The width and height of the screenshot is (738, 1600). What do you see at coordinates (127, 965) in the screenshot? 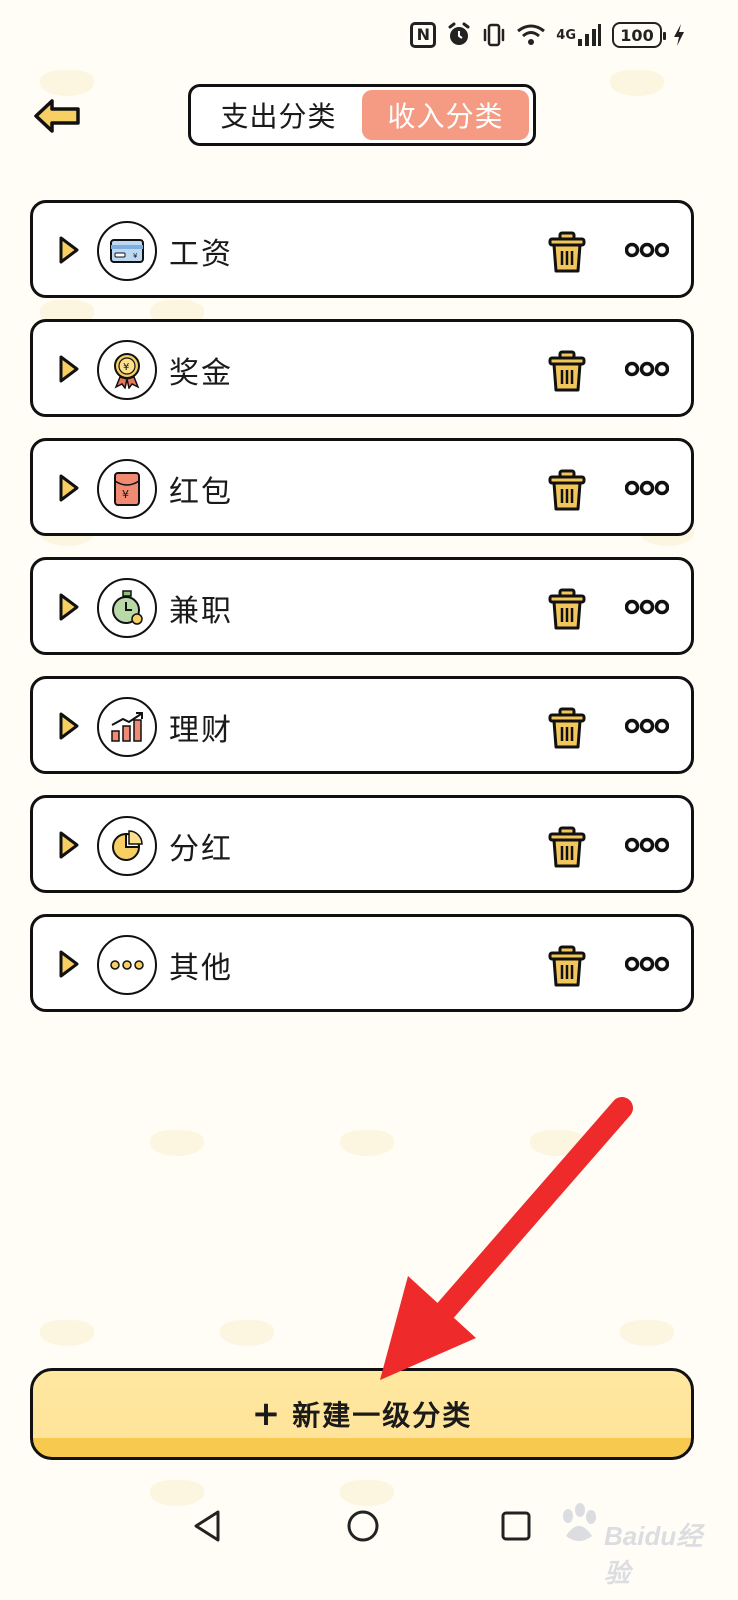
I see `other-dots-icon` at bounding box center [127, 965].